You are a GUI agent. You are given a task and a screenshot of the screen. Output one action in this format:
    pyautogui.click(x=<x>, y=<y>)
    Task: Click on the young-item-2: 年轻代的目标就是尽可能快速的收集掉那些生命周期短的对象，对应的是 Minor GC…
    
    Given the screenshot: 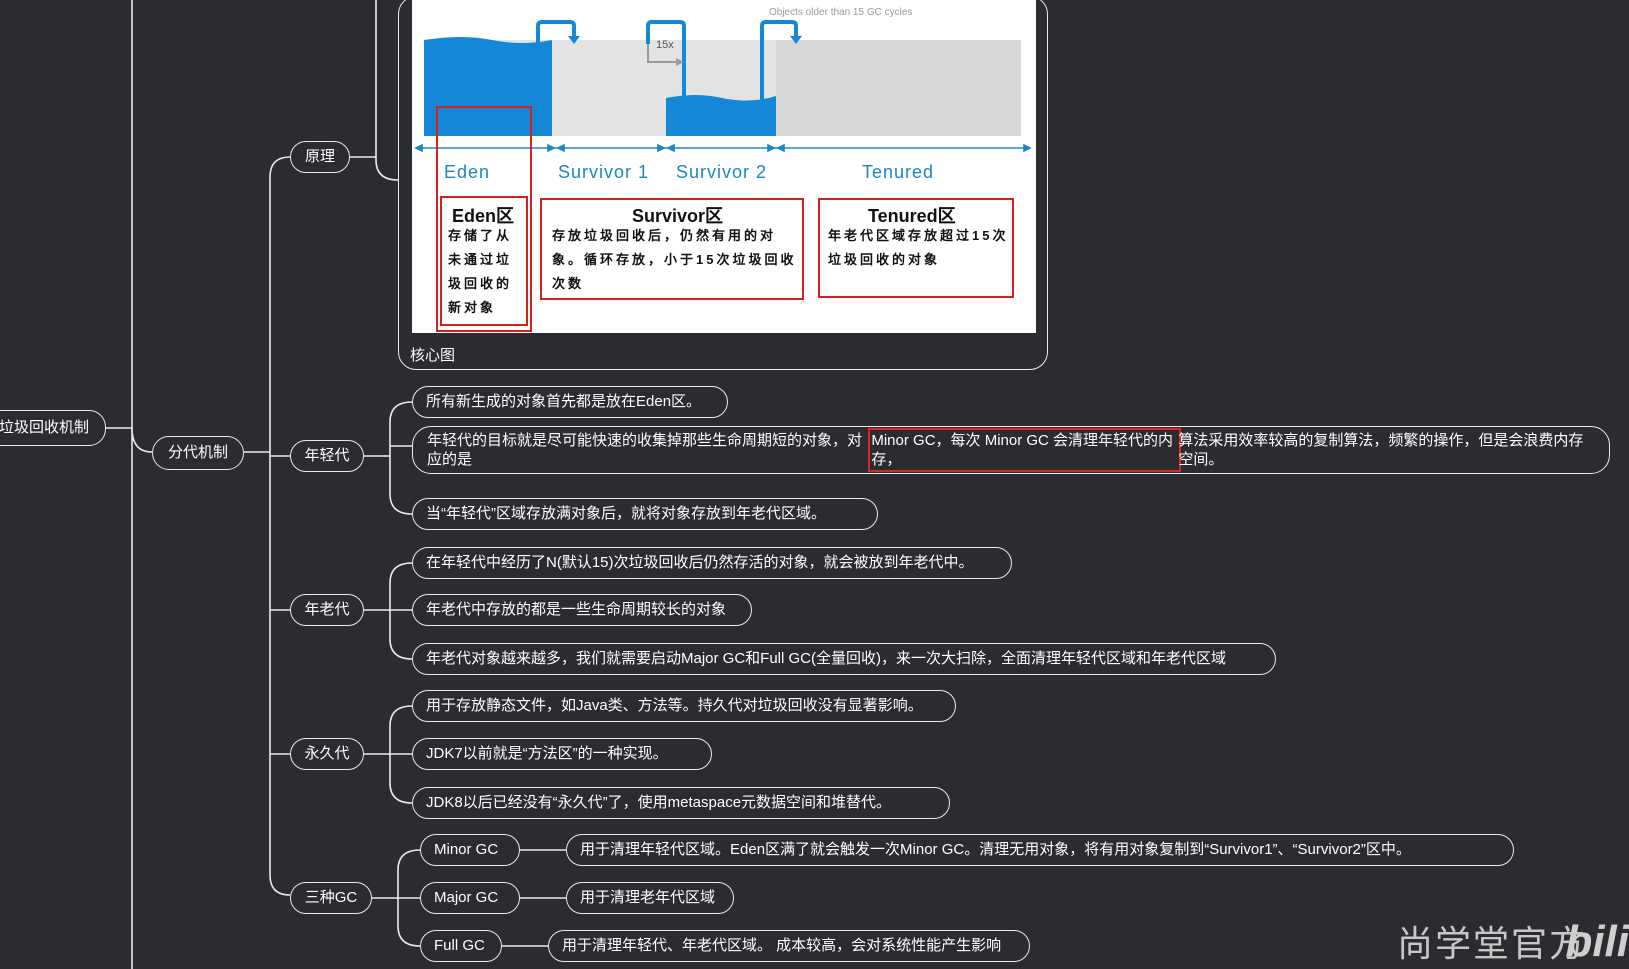 What is the action you would take?
    pyautogui.click(x=1011, y=450)
    